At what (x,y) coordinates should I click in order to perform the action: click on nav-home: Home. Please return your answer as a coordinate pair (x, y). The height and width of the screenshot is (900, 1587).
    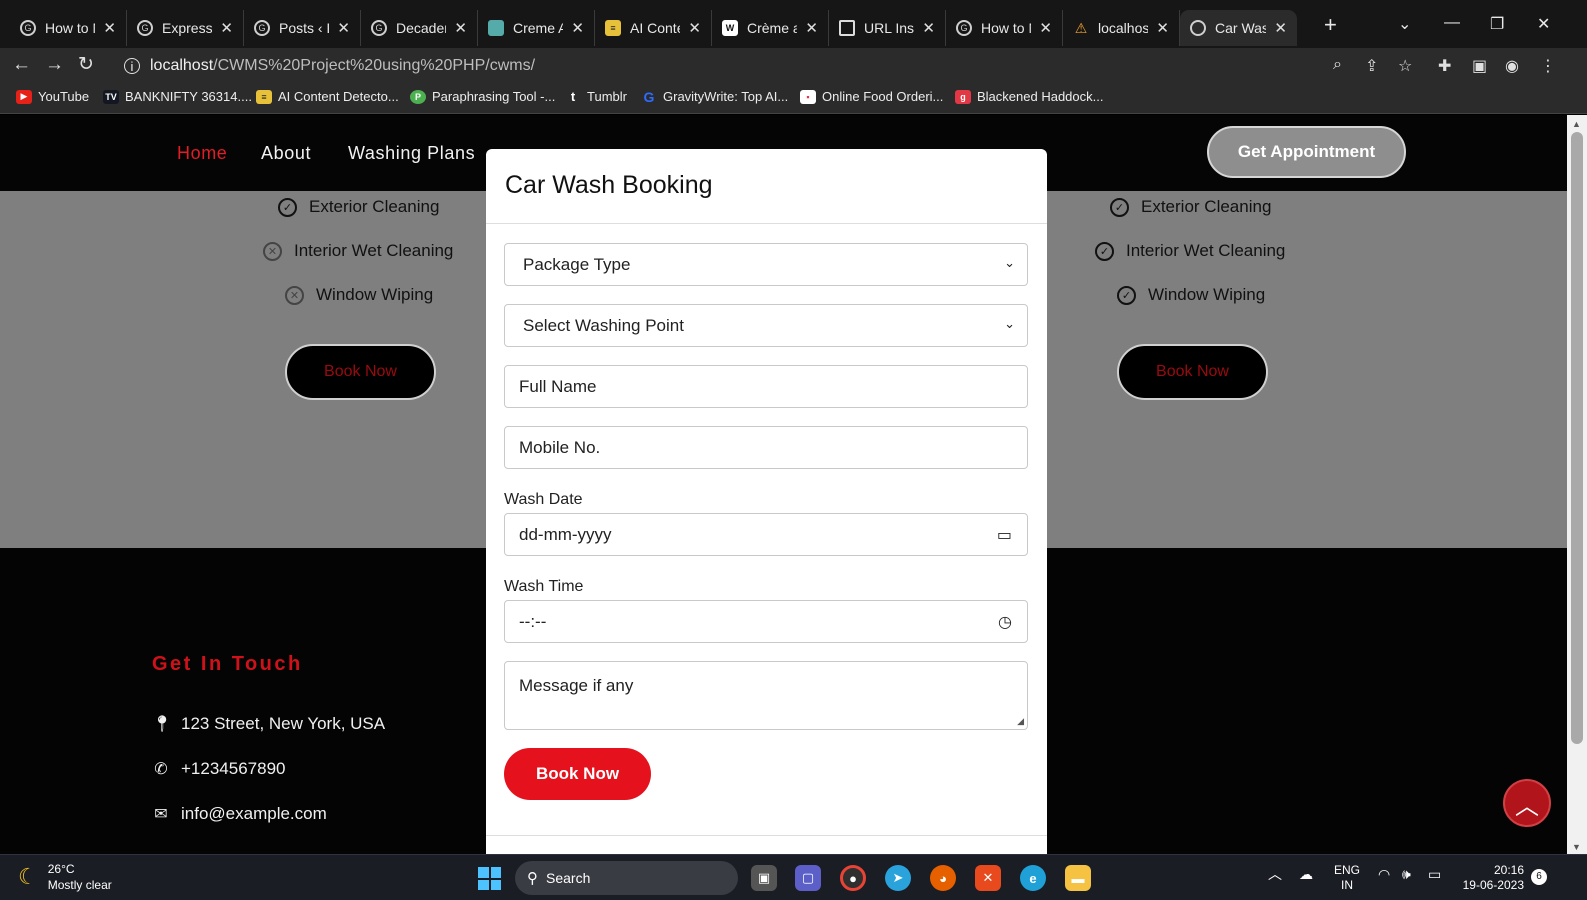
    Looking at the image, I should click on (202, 153).